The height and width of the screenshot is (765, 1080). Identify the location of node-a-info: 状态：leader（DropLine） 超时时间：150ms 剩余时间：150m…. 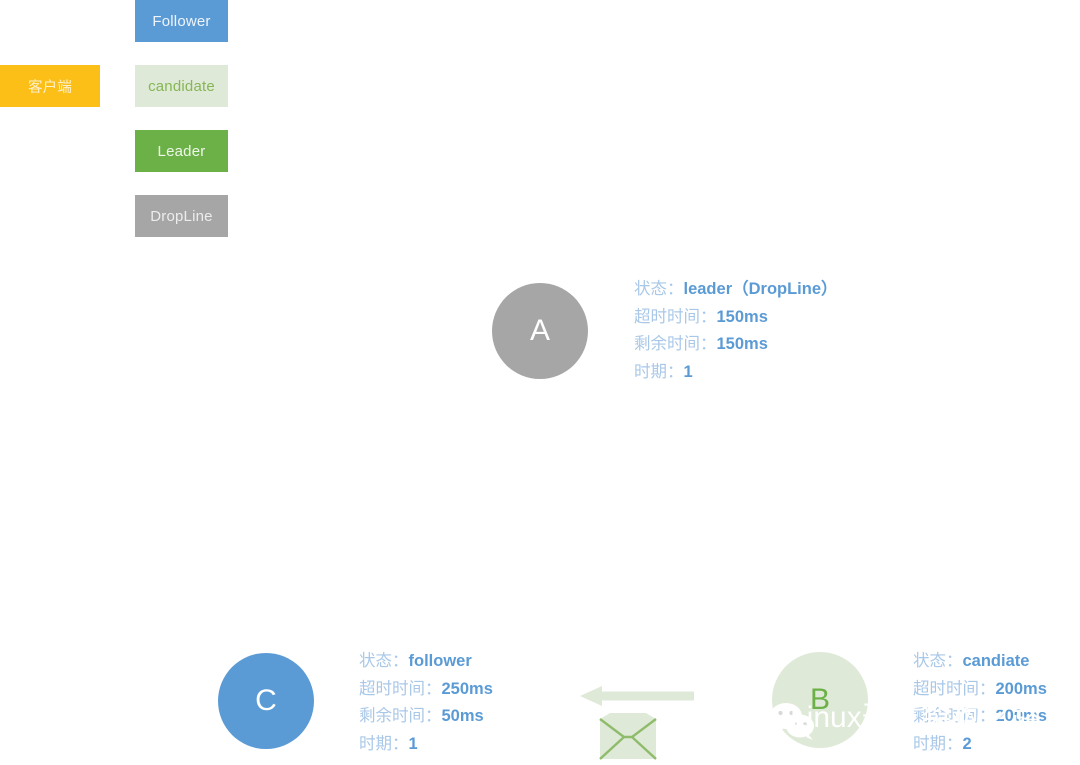
(736, 331).